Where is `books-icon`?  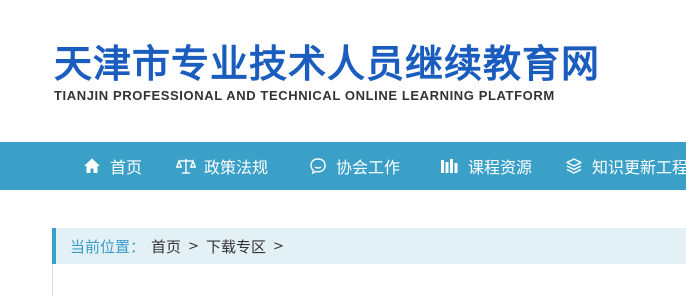
books-icon is located at coordinates (450, 166).